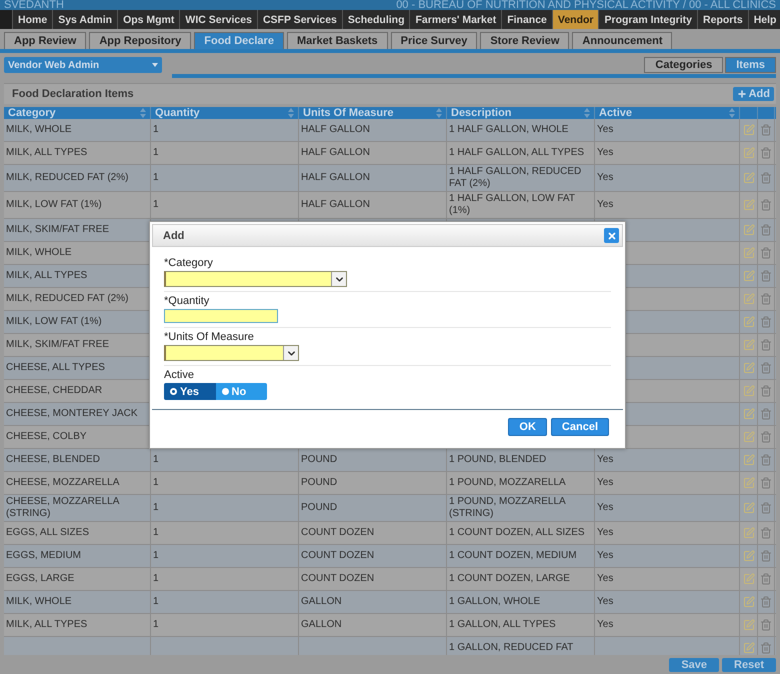 The width and height of the screenshot is (780, 674). Describe the element at coordinates (497, 460) in the screenshot. I see `table-cell: 1 POUND, BLENDED` at that location.